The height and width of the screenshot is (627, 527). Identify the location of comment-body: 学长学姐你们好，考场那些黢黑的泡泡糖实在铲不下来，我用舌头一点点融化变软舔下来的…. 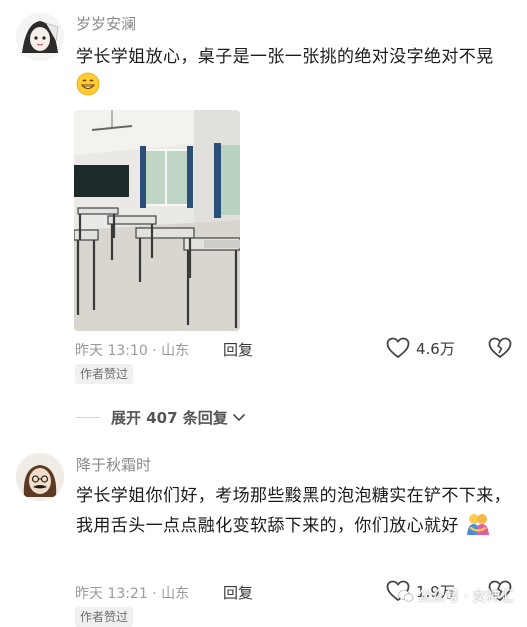
(293, 511).